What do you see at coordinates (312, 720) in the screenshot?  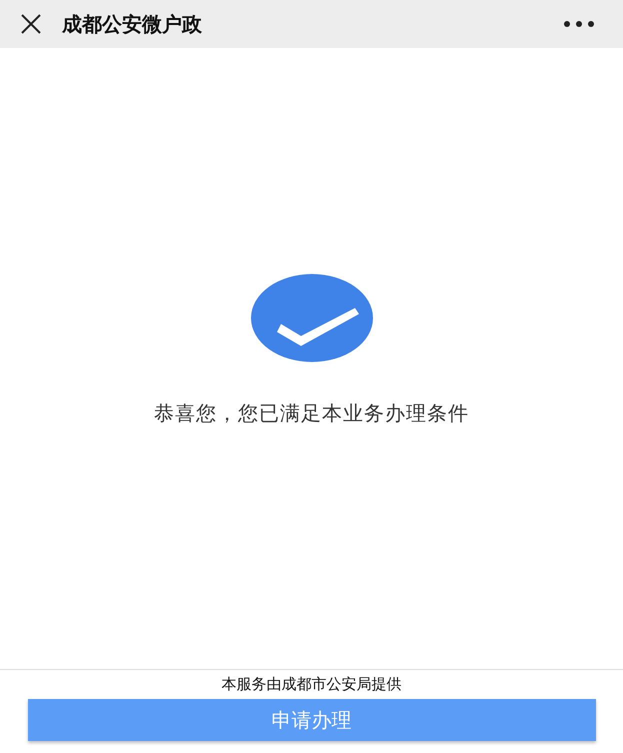 I see `apply-button: 申请办理` at bounding box center [312, 720].